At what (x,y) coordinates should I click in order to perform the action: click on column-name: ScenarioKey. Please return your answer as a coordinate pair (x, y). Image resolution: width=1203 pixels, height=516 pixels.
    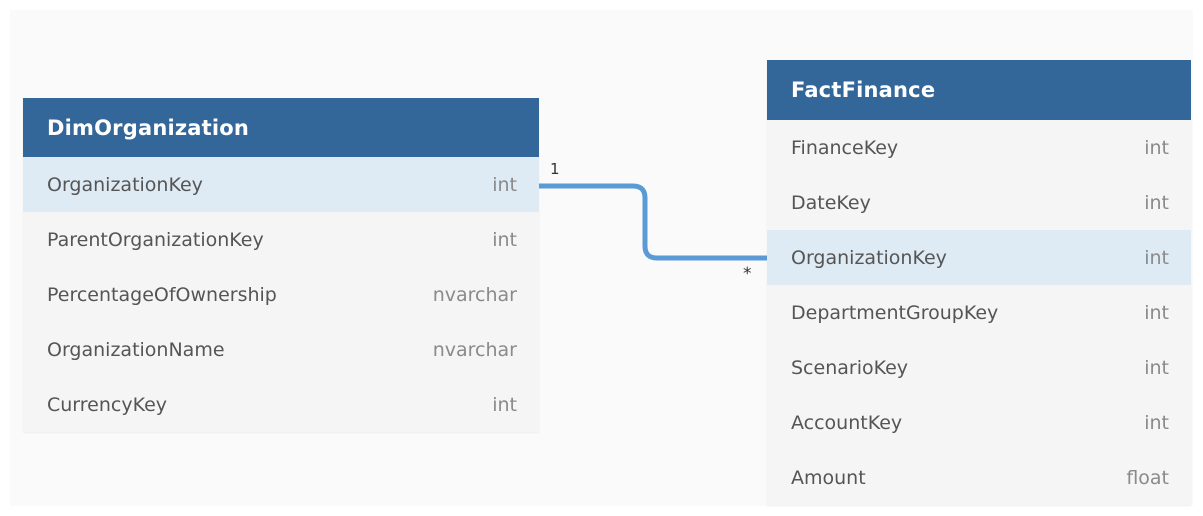
    Looking at the image, I should click on (850, 367).